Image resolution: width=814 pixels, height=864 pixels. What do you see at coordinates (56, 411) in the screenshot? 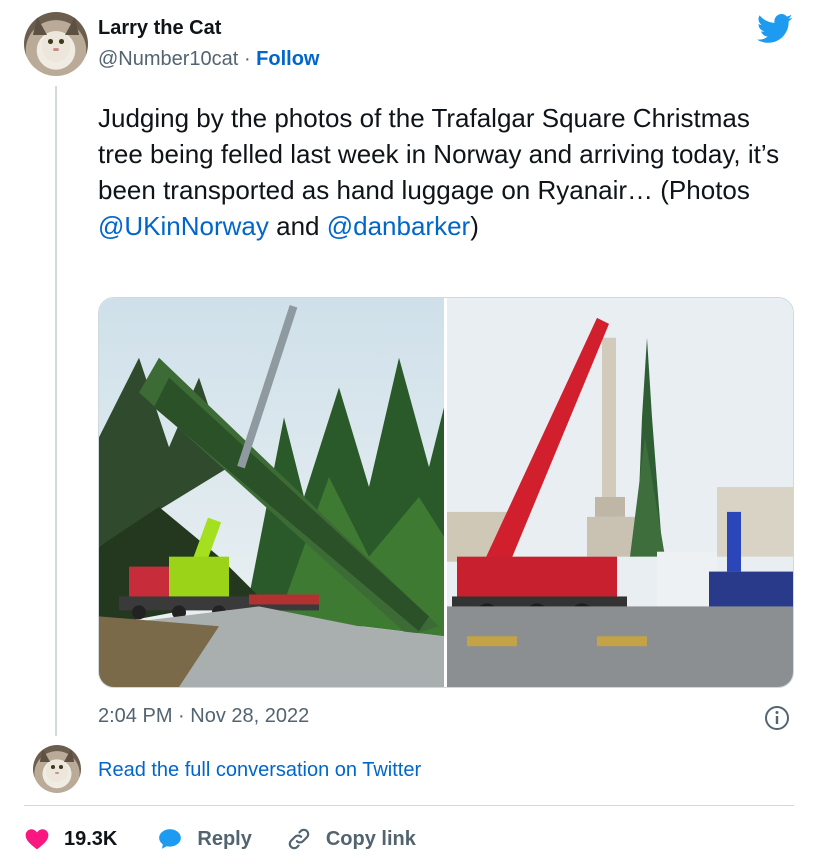
I see `thread-line` at bounding box center [56, 411].